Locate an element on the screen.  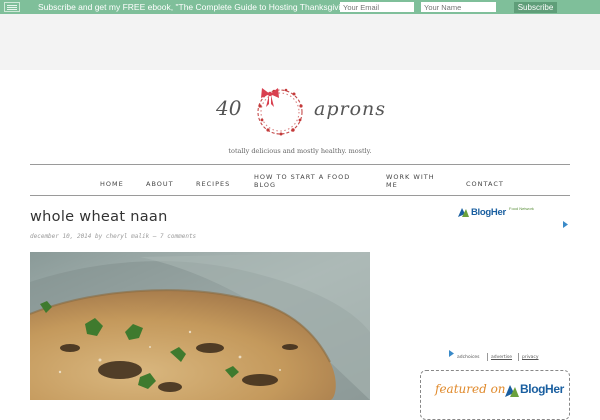
featured-brand: BlogHer is located at coordinates (542, 389).